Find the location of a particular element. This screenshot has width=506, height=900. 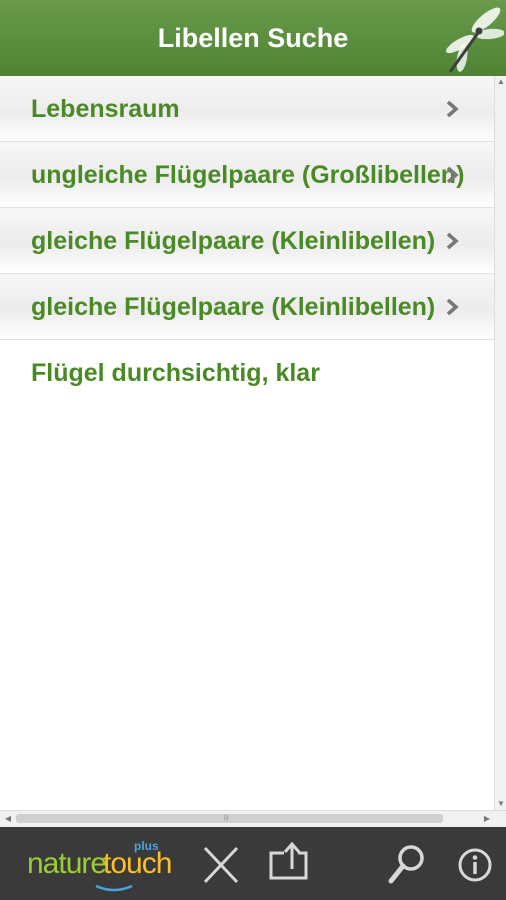

menu-item-kleinlibellen: gleiche Flügelpaare (Kleinlibellen) is located at coordinates (247, 241).